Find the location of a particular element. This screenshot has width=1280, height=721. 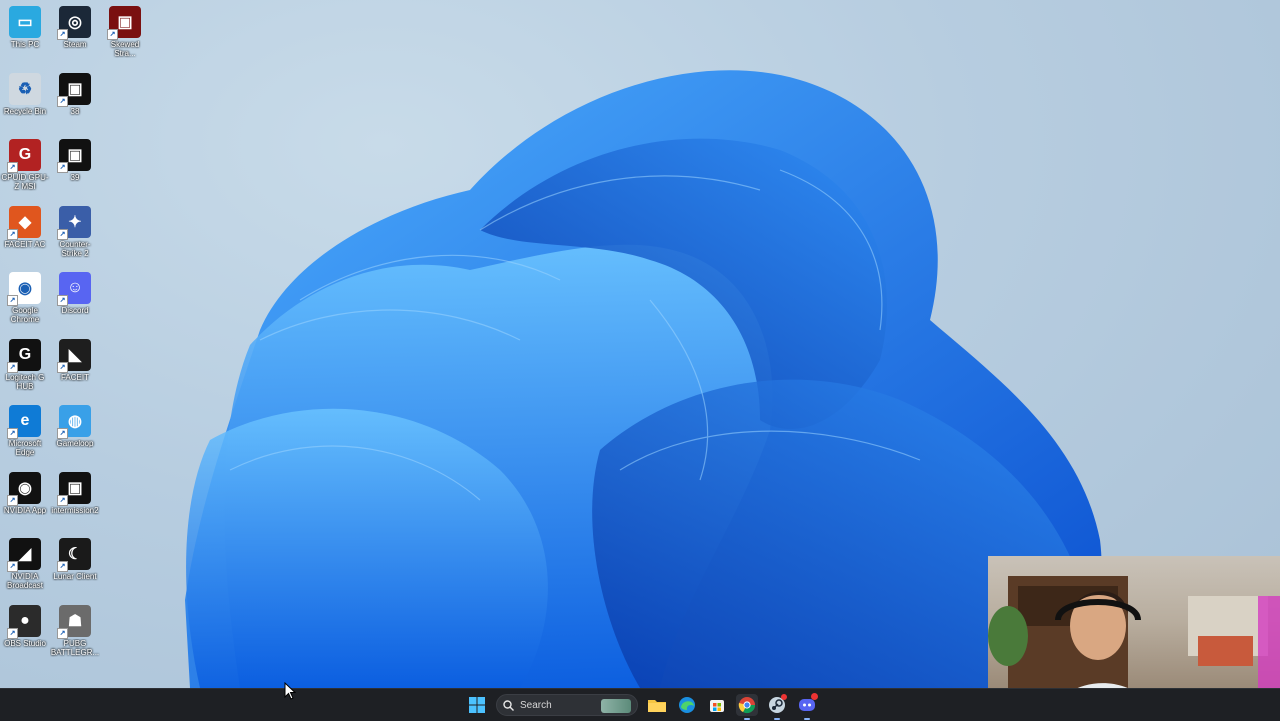

desktop-icon-label: intermission2 is located at coordinates (75, 510).